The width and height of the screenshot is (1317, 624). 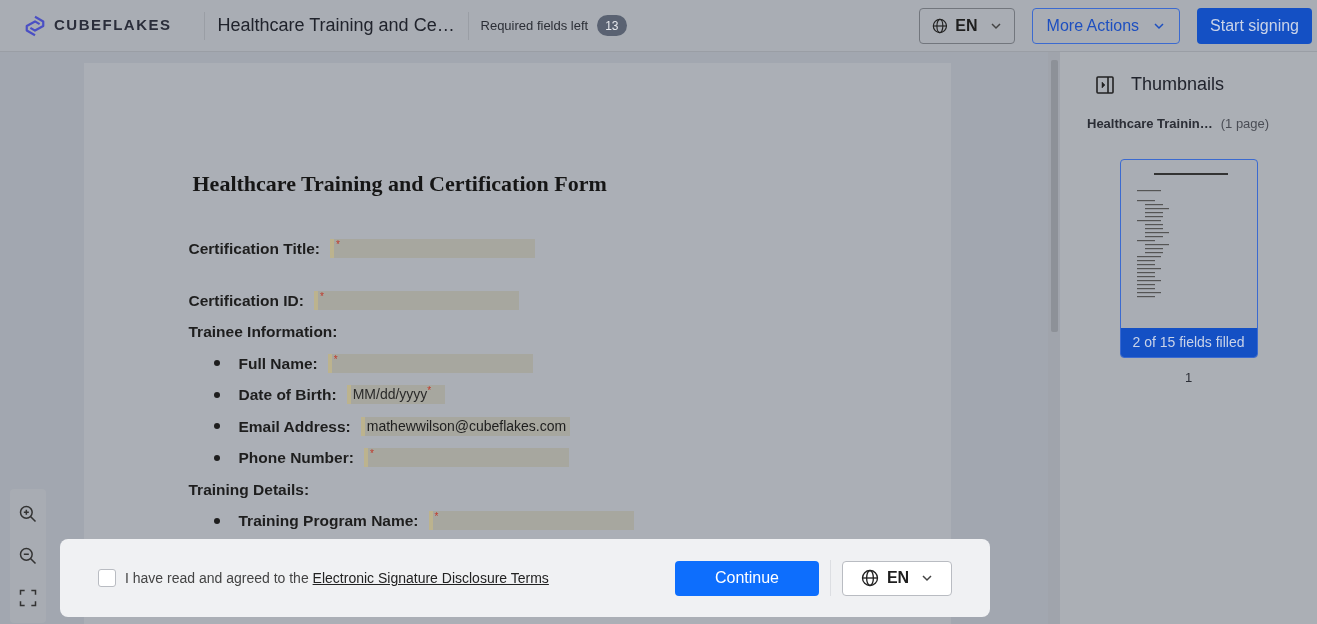 What do you see at coordinates (263, 332) in the screenshot?
I see `section-heading: Trainee Information:` at bounding box center [263, 332].